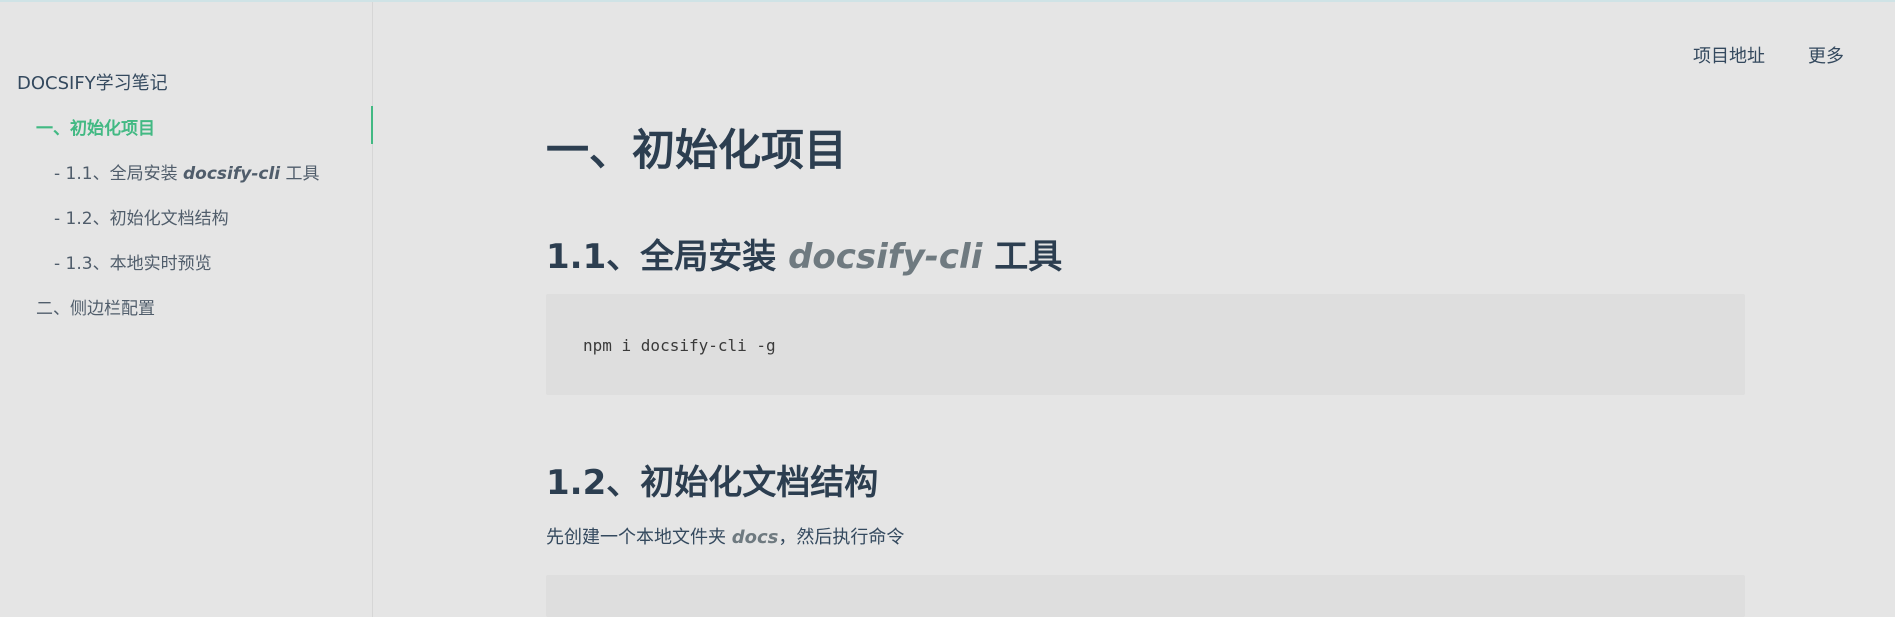 The image size is (1895, 617). I want to click on sidebar-item-install-cli: - 1.1、全局安装 docsify-cli 工具, so click(187, 171).